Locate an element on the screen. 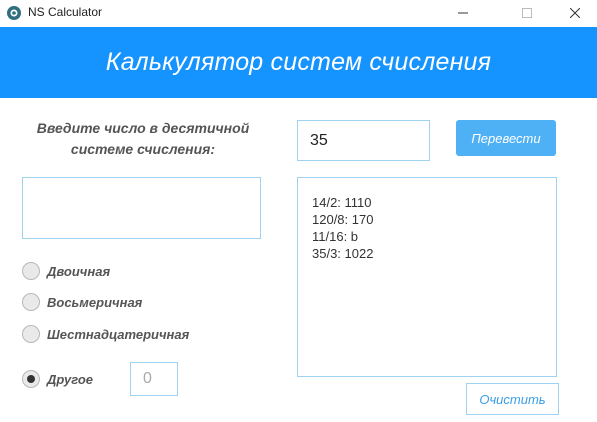  history-item: 35/3: 1022 is located at coordinates (343, 253).